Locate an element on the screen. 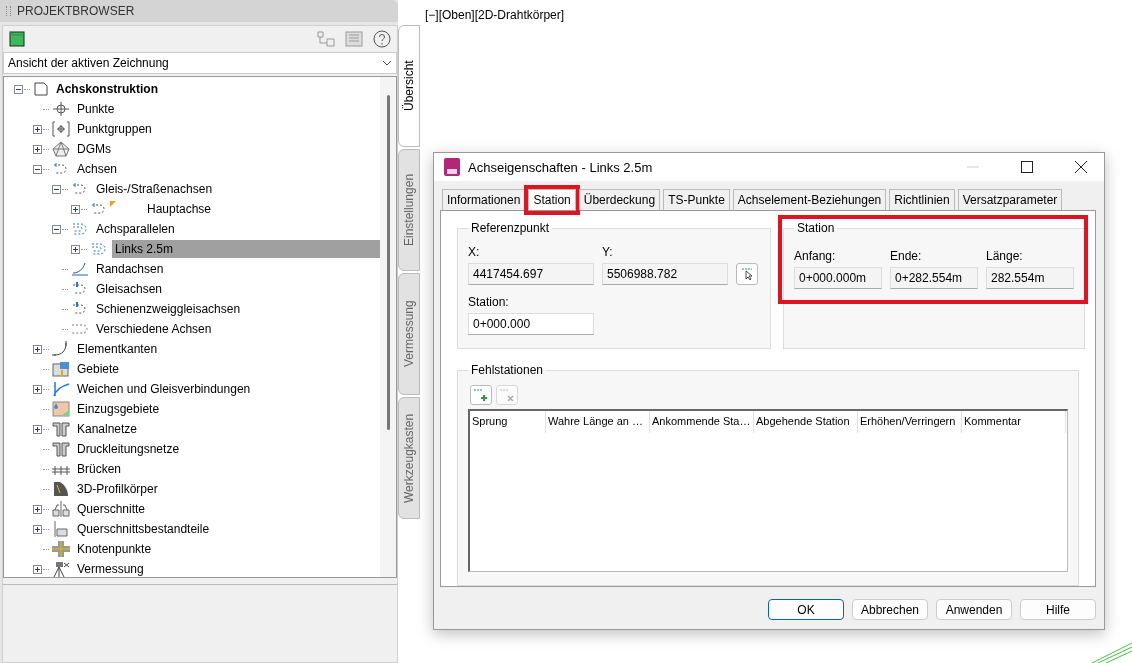 This screenshot has width=1132, height=663. dialog-tab: Informationen is located at coordinates (484, 199).